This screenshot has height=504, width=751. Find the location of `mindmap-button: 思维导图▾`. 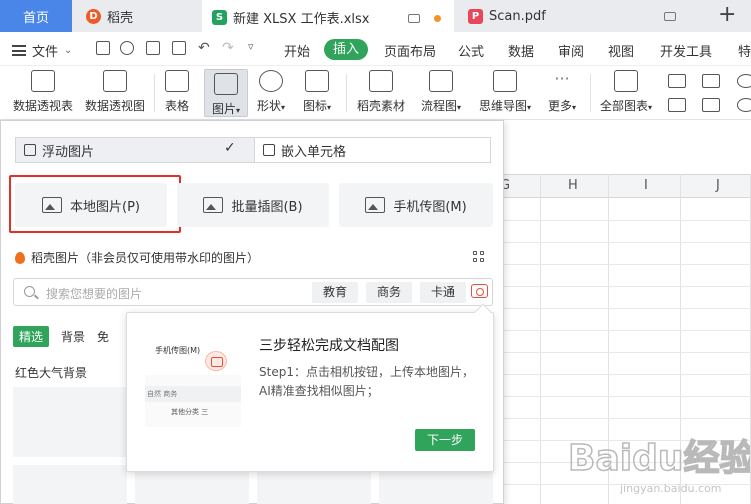

mindmap-button: 思维导图▾ is located at coordinates (505, 92).